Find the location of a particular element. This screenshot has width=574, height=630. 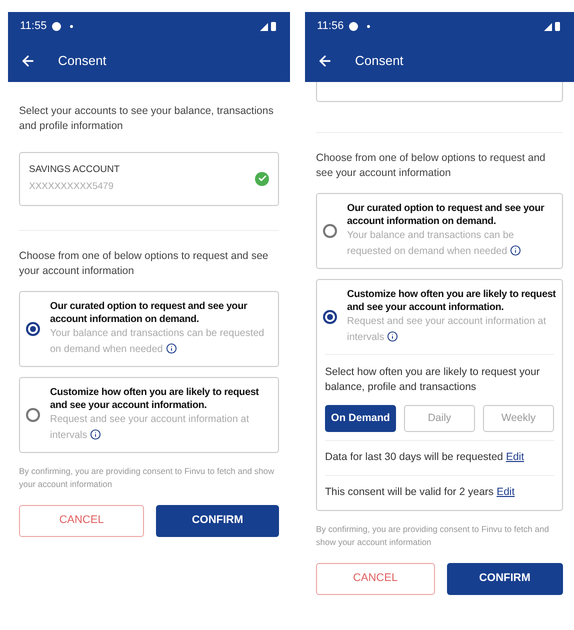

account-type: SAVINGS ACCOUNT is located at coordinates (74, 170).